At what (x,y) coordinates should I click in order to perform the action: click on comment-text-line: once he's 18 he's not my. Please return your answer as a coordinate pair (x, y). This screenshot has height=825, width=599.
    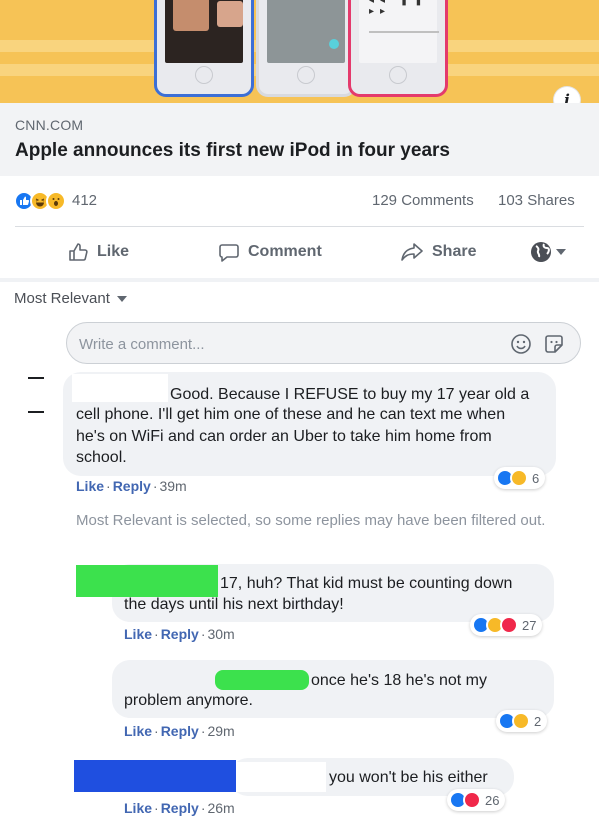
    Looking at the image, I should click on (399, 680).